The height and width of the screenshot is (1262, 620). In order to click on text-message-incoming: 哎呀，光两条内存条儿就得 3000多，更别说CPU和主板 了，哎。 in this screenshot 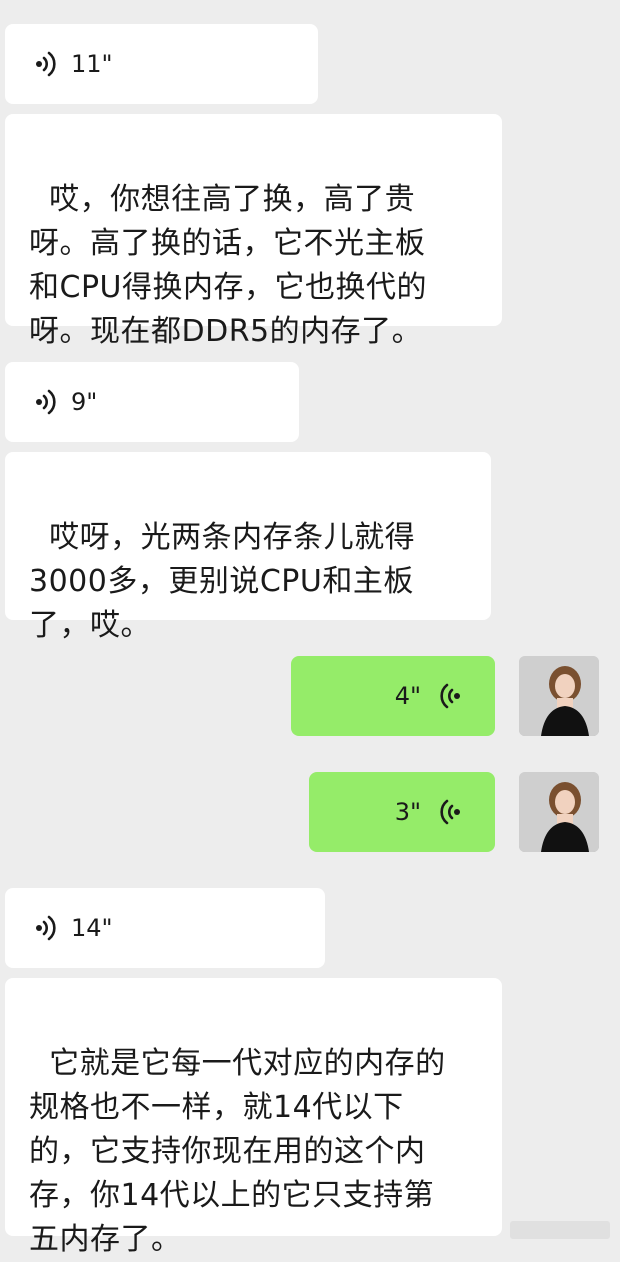, I will do `click(248, 547)`.